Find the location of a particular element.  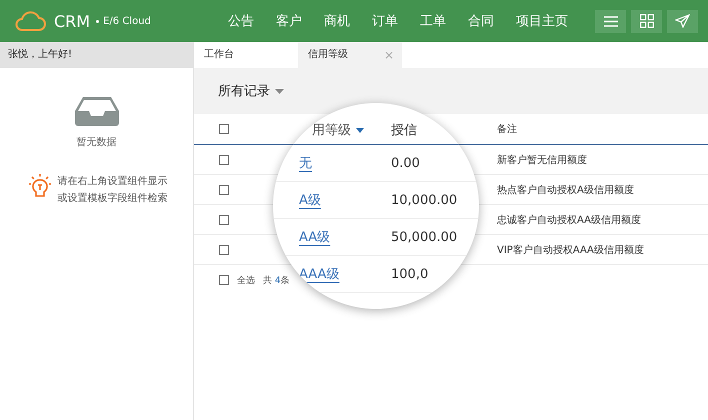

send-button is located at coordinates (682, 21).